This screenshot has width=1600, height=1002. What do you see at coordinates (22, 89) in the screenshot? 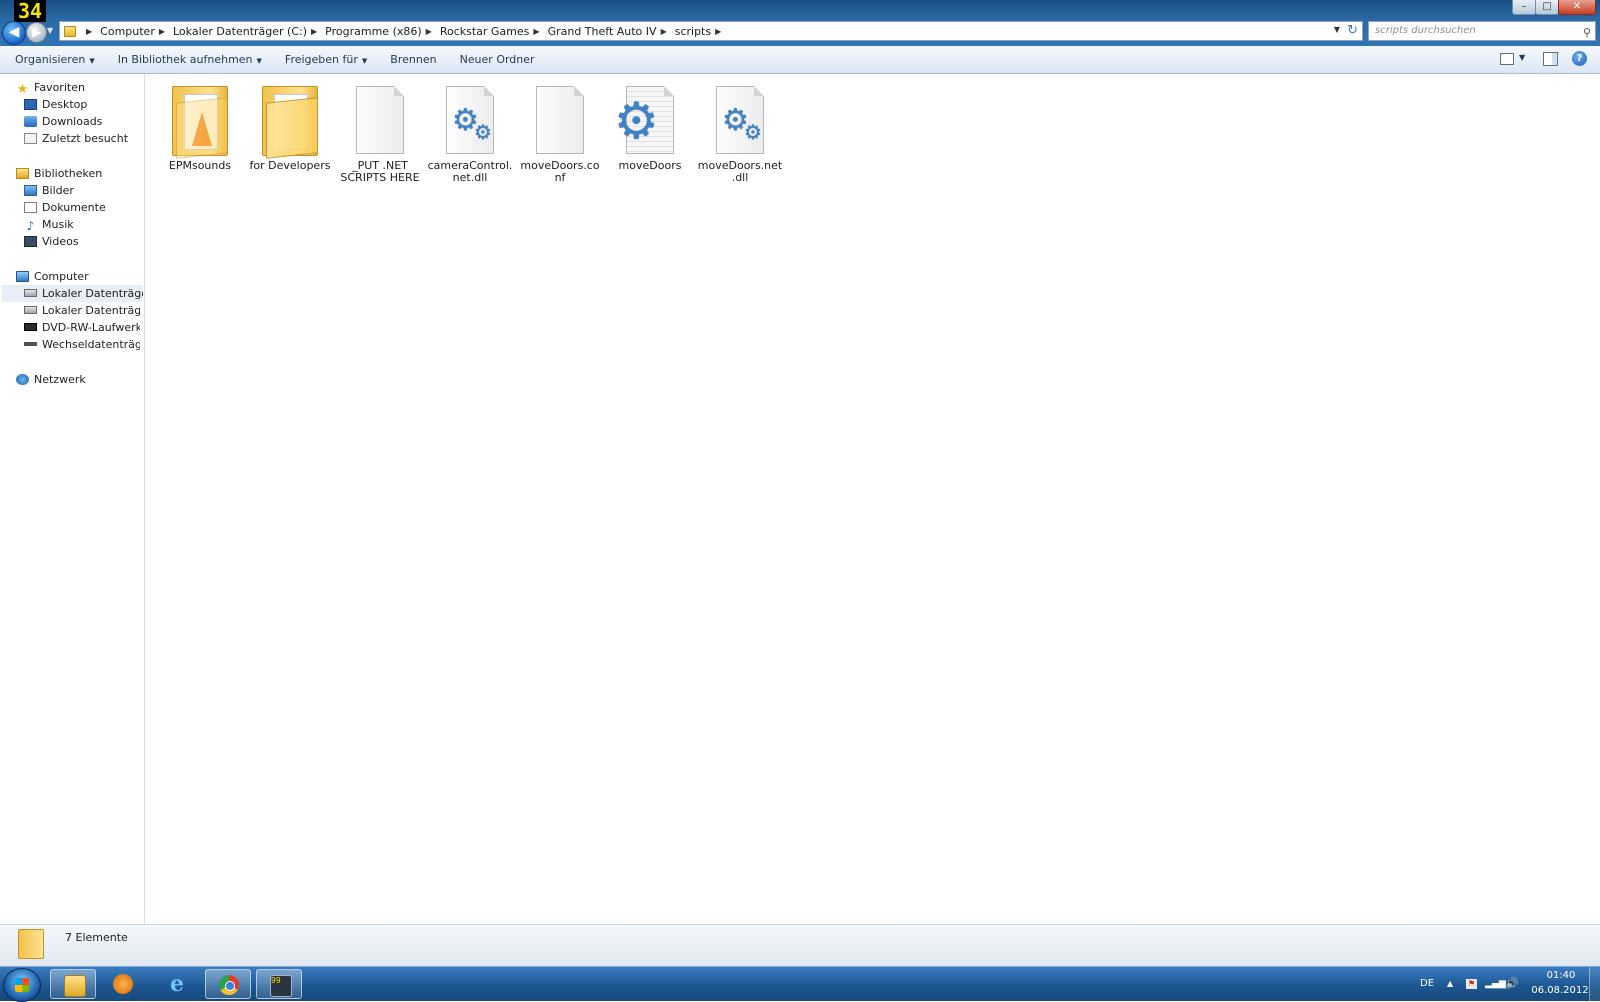
I see `star-icon: ★` at bounding box center [22, 89].